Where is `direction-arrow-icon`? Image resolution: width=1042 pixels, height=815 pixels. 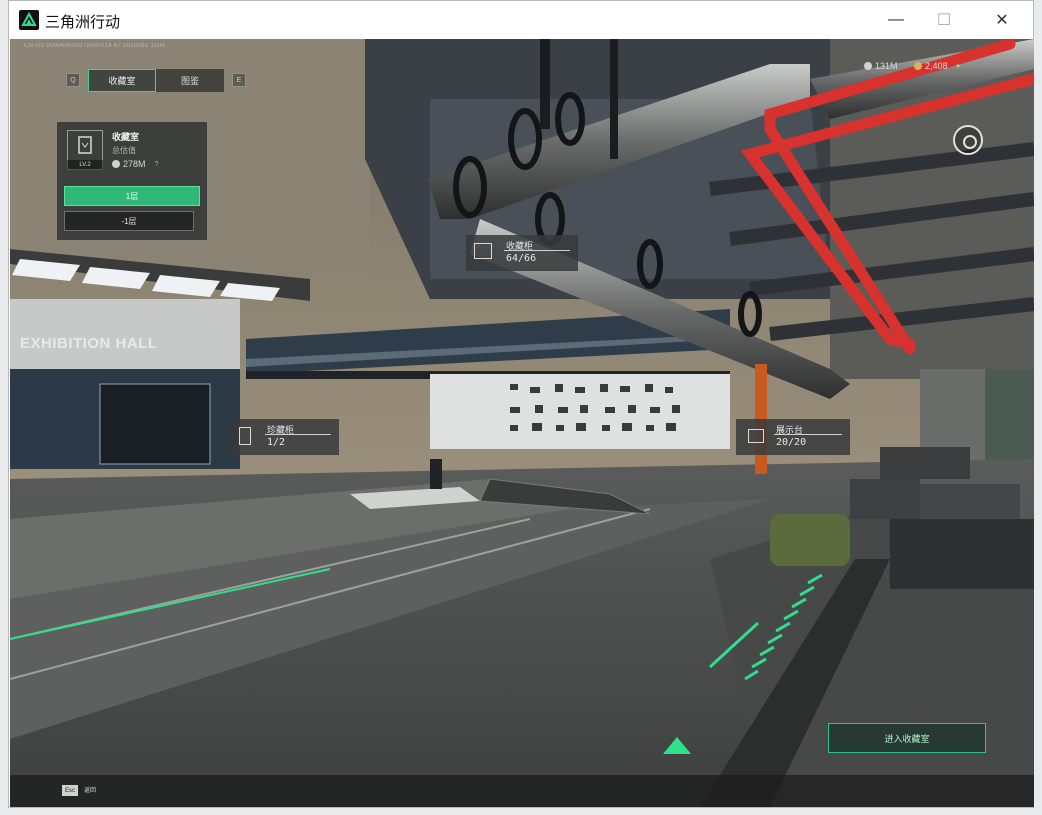
direction-arrow-icon is located at coordinates (677, 745).